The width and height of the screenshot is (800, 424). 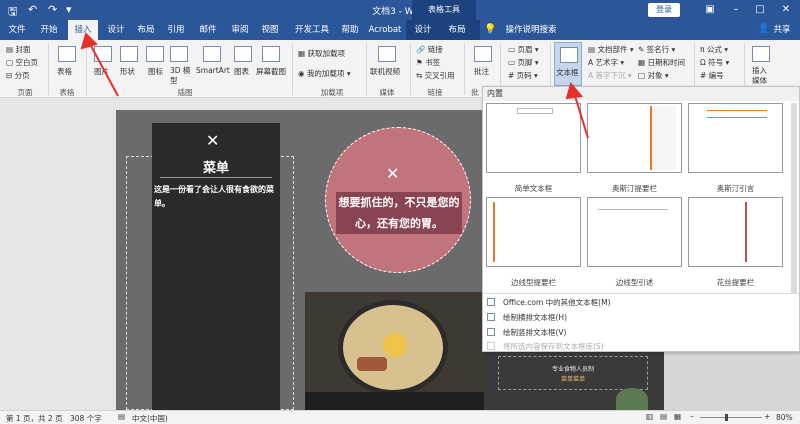 I want to click on zoom-slider, so click(x=731, y=417).